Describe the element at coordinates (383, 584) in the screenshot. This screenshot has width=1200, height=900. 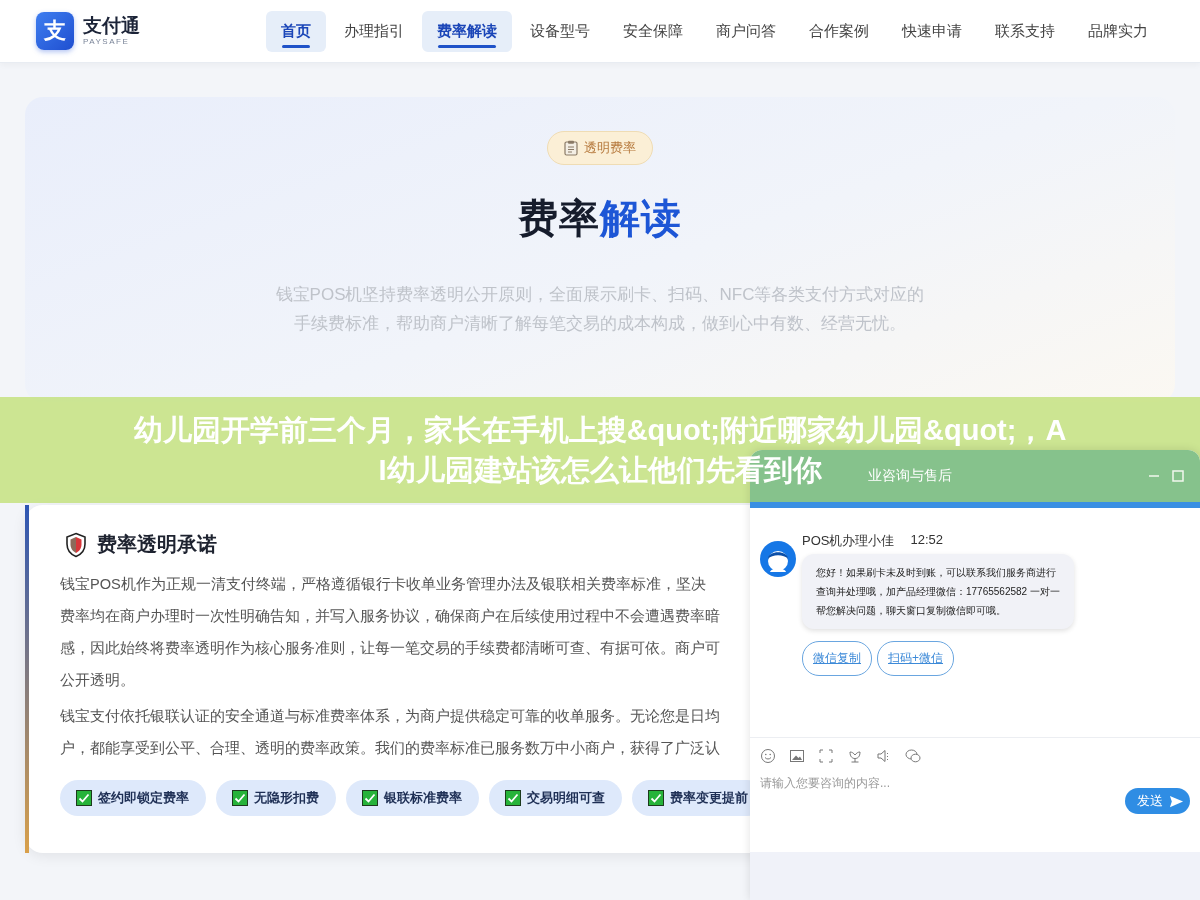
I see `body-text-line: 钱宝POS机作为正规一清支付终端，严格遵循银行卡收单业务管理办法及银联相关费率标准，坚决` at that location.